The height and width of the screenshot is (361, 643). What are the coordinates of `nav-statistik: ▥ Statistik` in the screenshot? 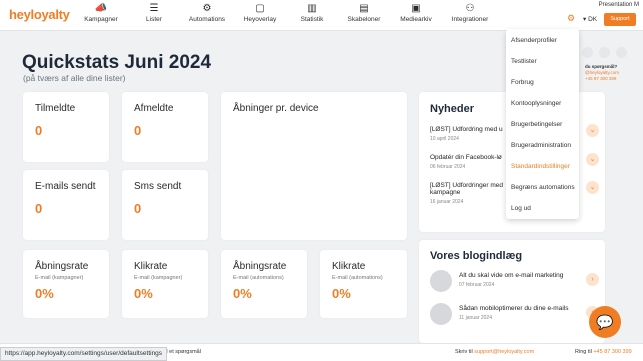 It's located at (312, 13).